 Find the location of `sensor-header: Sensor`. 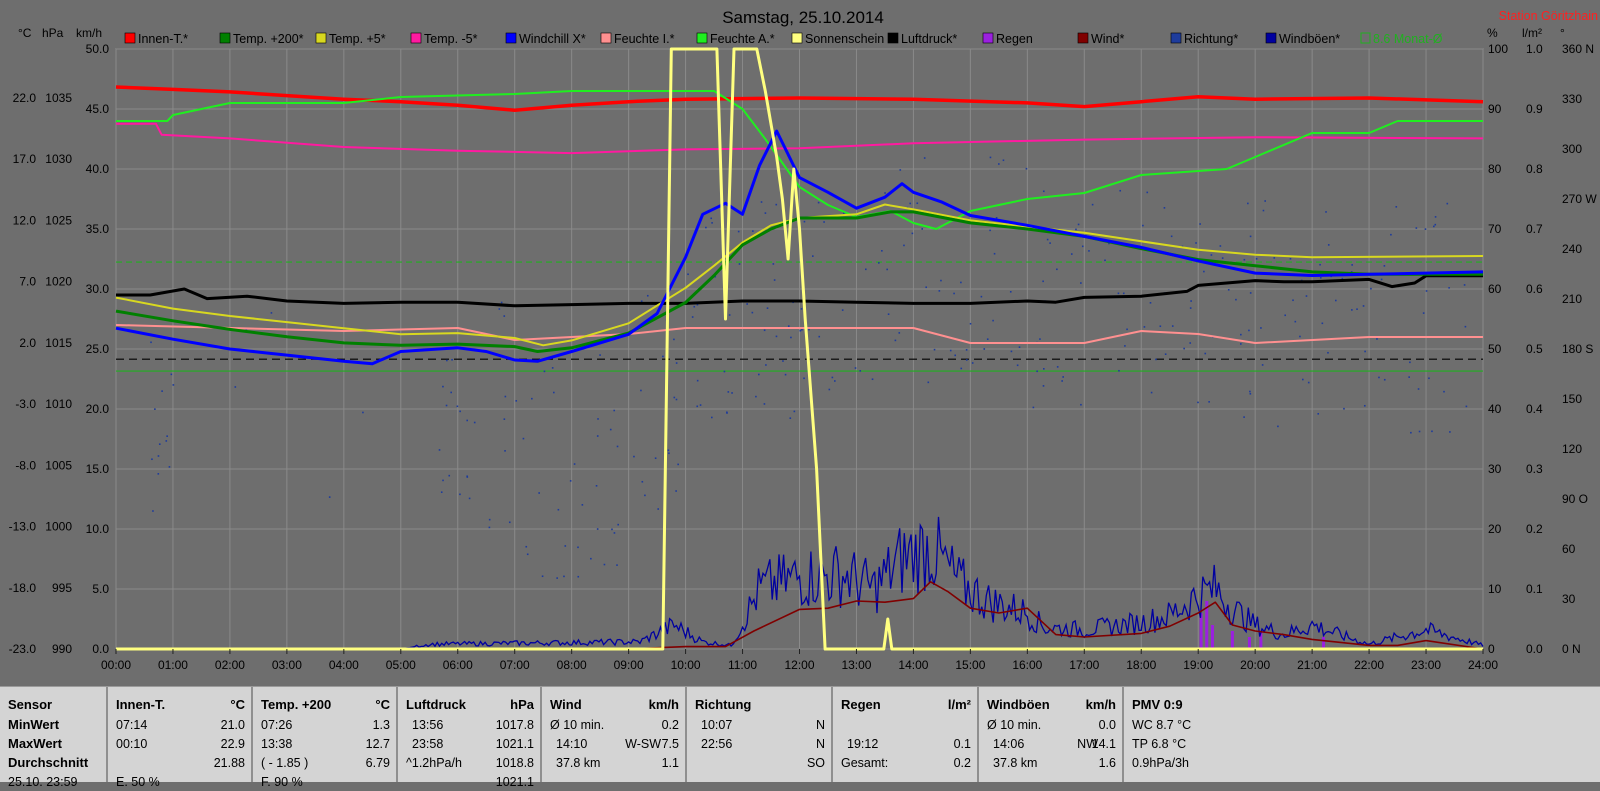

sensor-header: Sensor is located at coordinates (30, 704).